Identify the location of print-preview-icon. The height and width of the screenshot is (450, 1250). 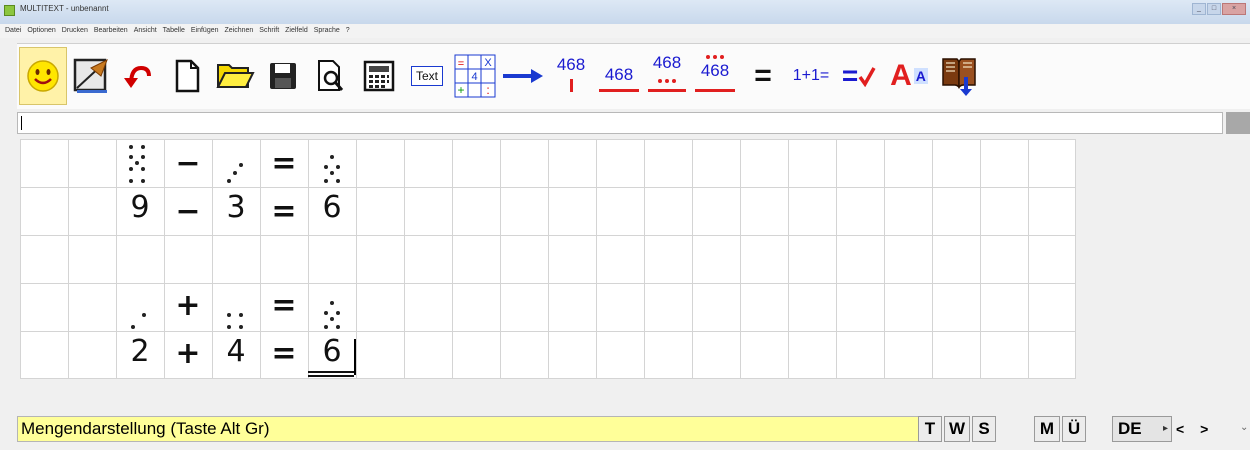
(331, 75).